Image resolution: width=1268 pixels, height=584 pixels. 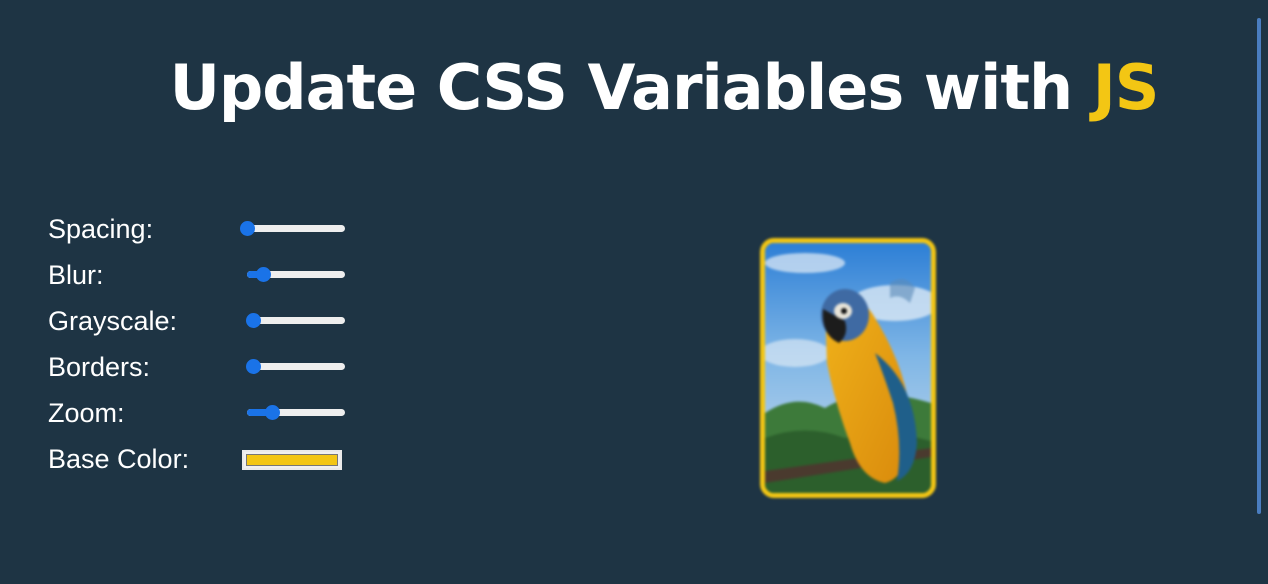 I want to click on blur-slider, so click(x=296, y=274).